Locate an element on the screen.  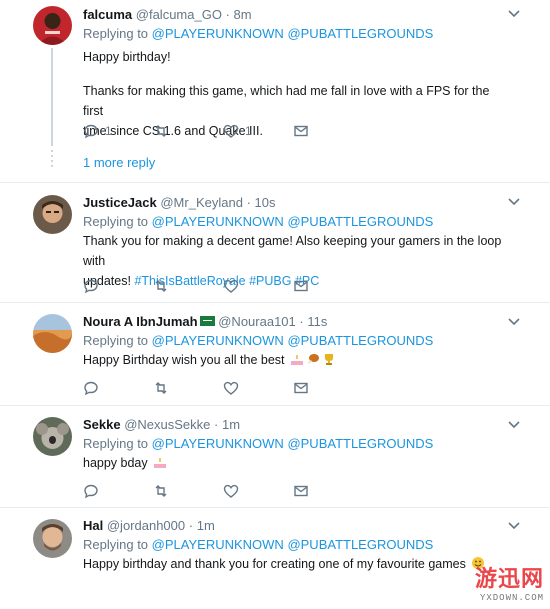
tweet-header: Sekke @NexusSekke · 1m is located at coordinates (296, 424).